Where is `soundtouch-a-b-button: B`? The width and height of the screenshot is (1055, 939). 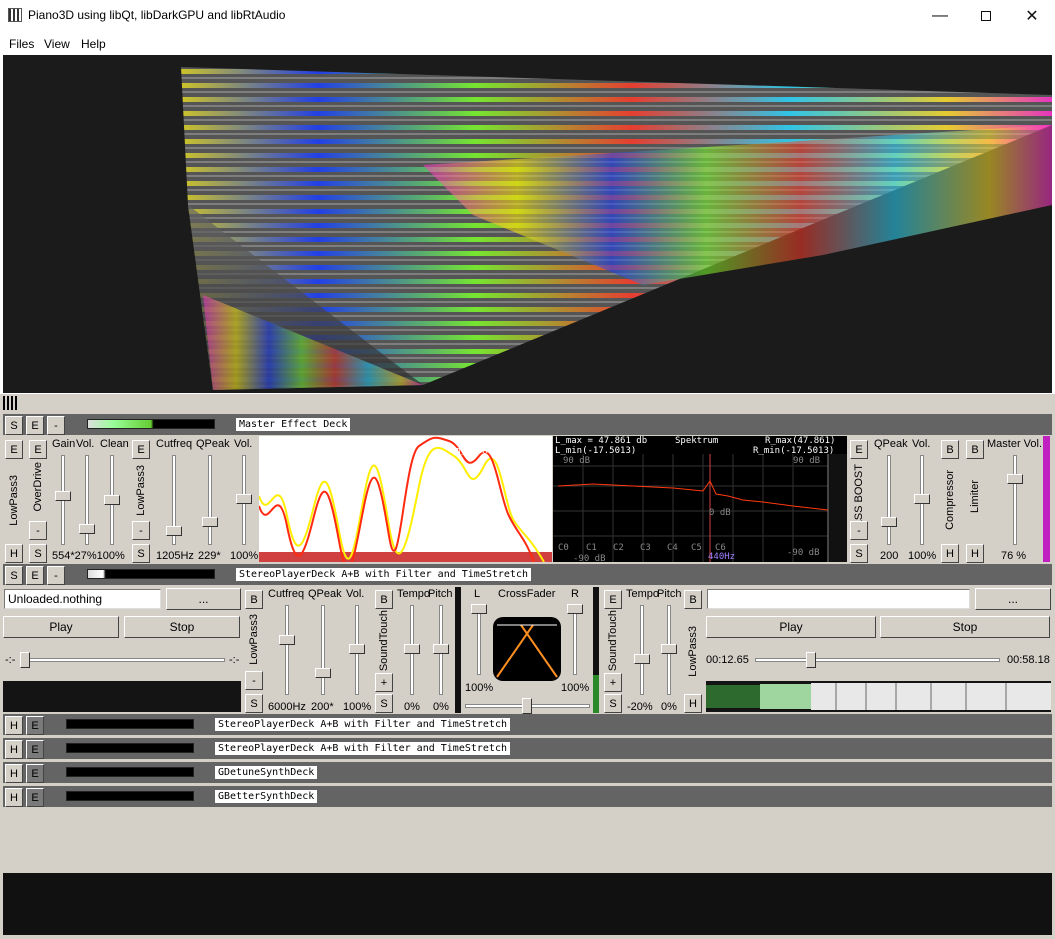 soundtouch-a-b-button: B is located at coordinates (384, 599).